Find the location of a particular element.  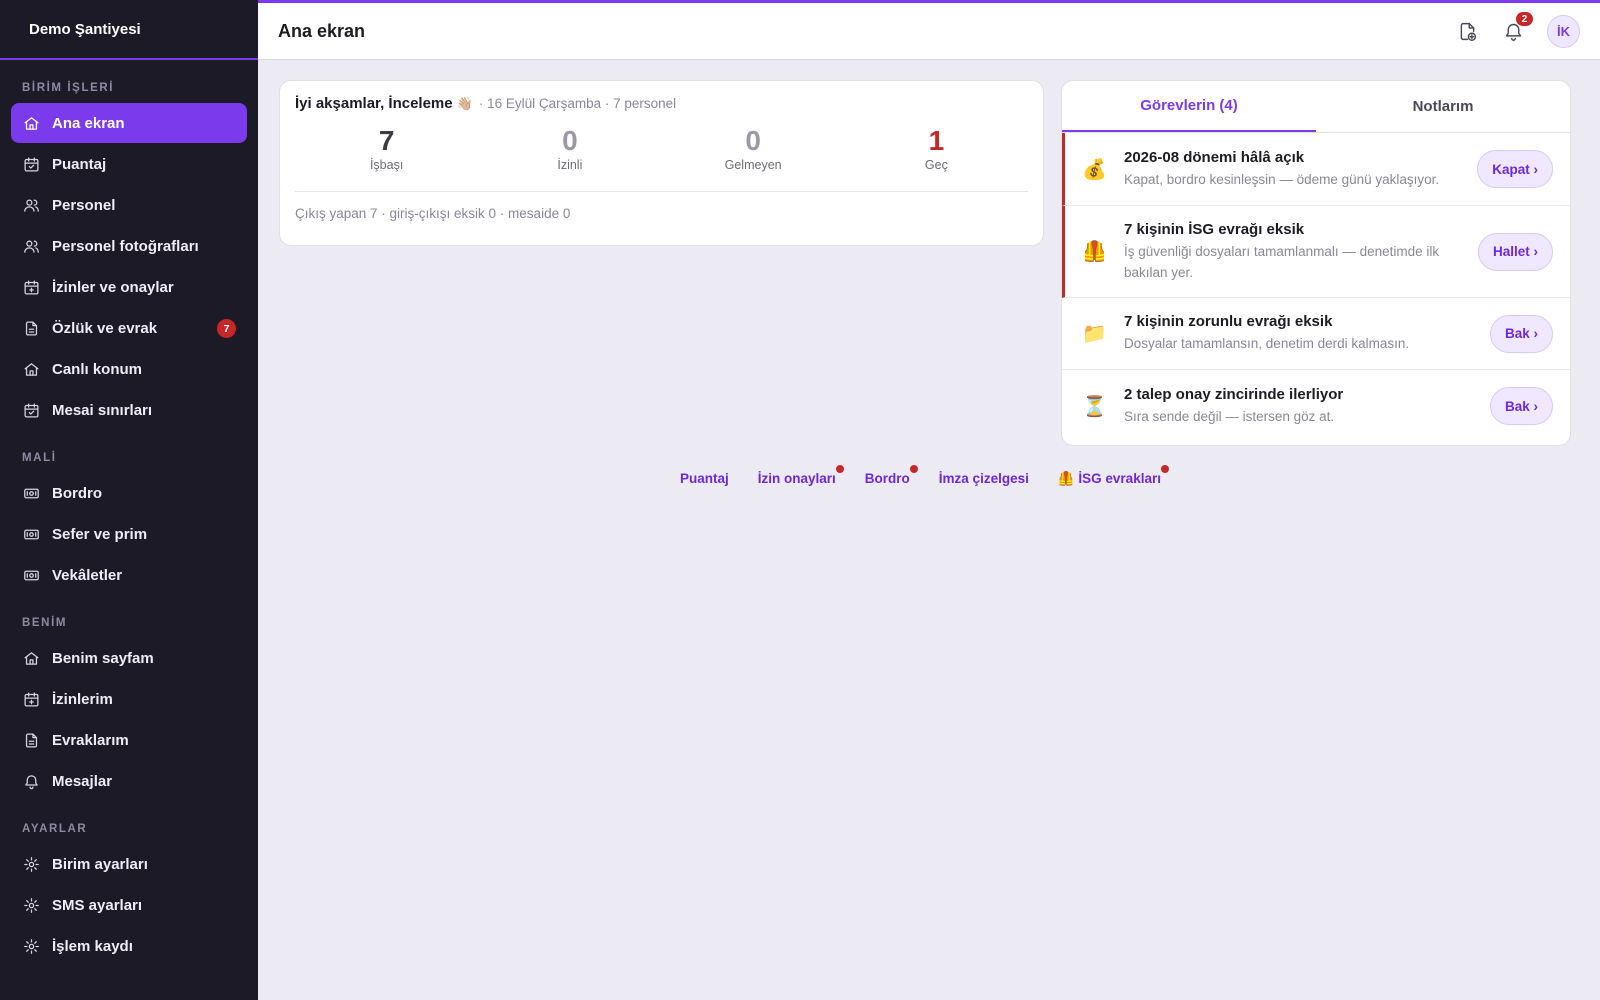

top-actions: 2 İK is located at coordinates (1517, 30).